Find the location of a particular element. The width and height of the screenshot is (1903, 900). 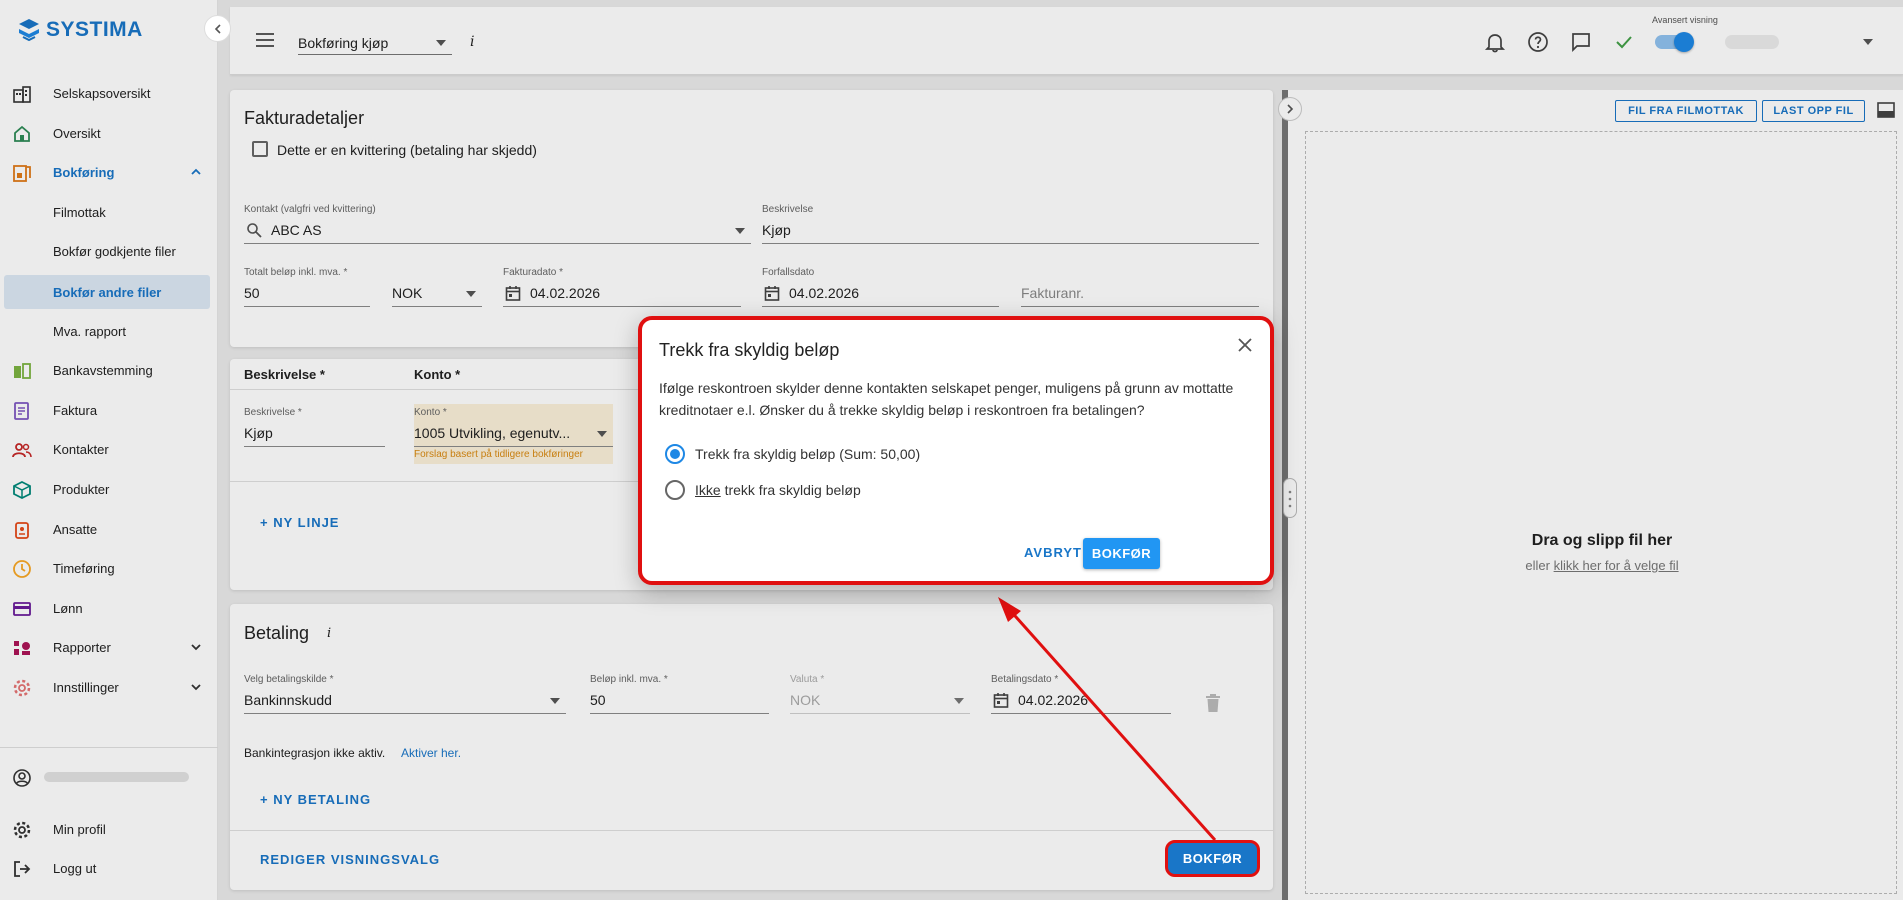

option-deduct: Trekk fra skyldig beløp (Sum: 50,00) is located at coordinates (792, 454).